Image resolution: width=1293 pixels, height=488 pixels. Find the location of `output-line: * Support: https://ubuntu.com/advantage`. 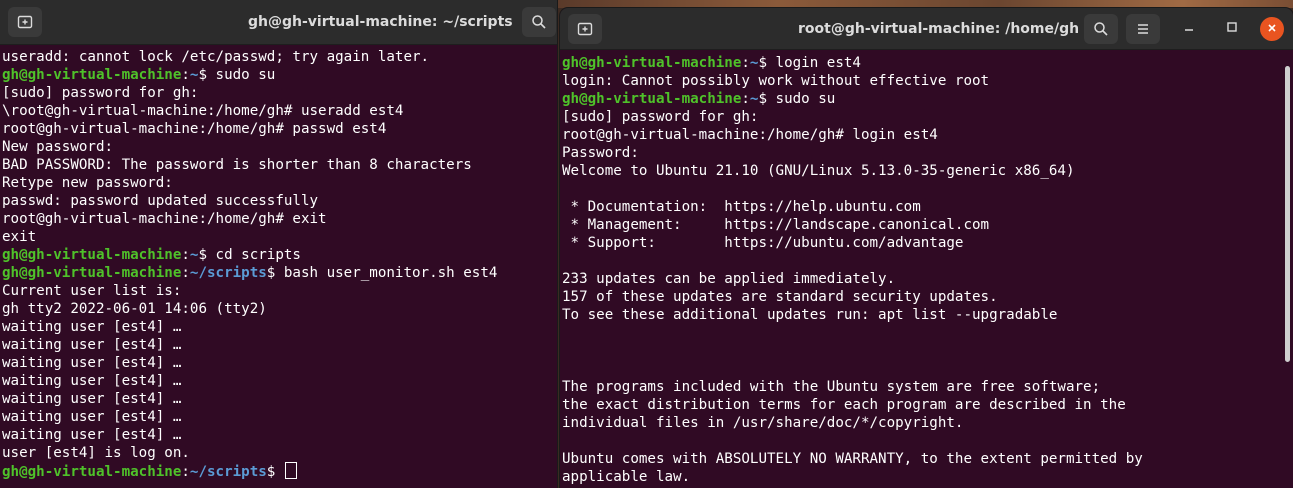

output-line: * Support: https://ubuntu.com/advantage is located at coordinates (763, 243).